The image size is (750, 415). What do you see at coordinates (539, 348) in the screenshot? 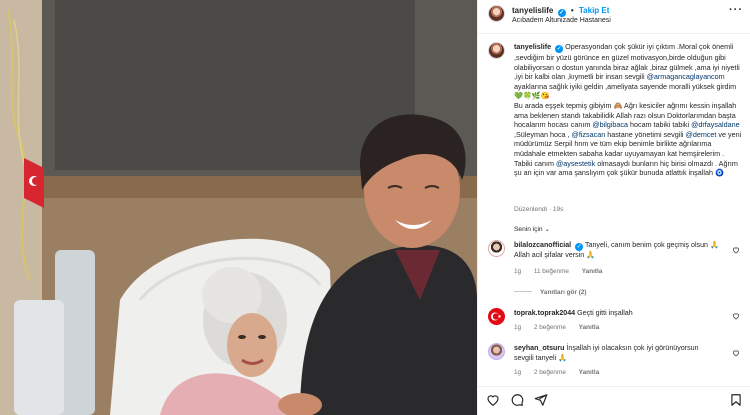
I see `commenter-username: seyhan_otsuru` at bounding box center [539, 348].